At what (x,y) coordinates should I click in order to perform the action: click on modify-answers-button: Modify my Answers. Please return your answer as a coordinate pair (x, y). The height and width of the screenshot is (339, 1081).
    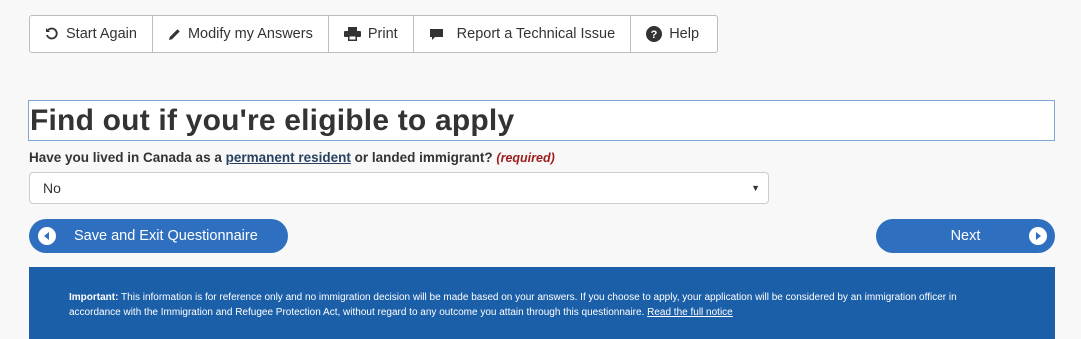
    Looking at the image, I should click on (240, 34).